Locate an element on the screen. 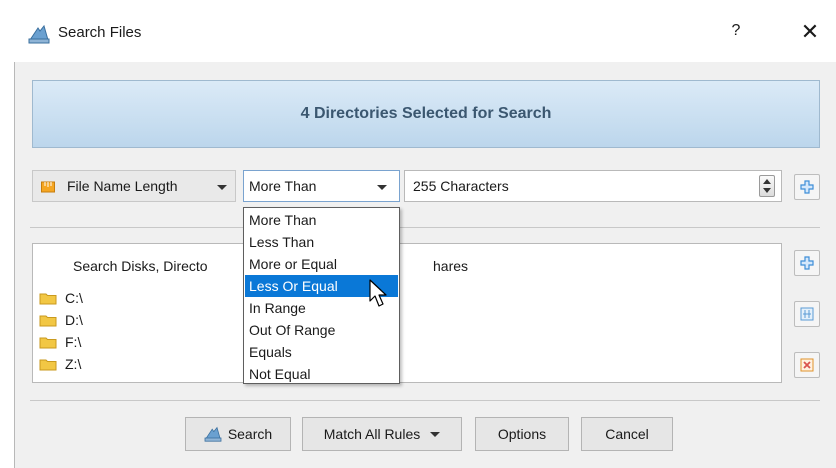  match-rules-dropdown: Match All Rules is located at coordinates (382, 434).